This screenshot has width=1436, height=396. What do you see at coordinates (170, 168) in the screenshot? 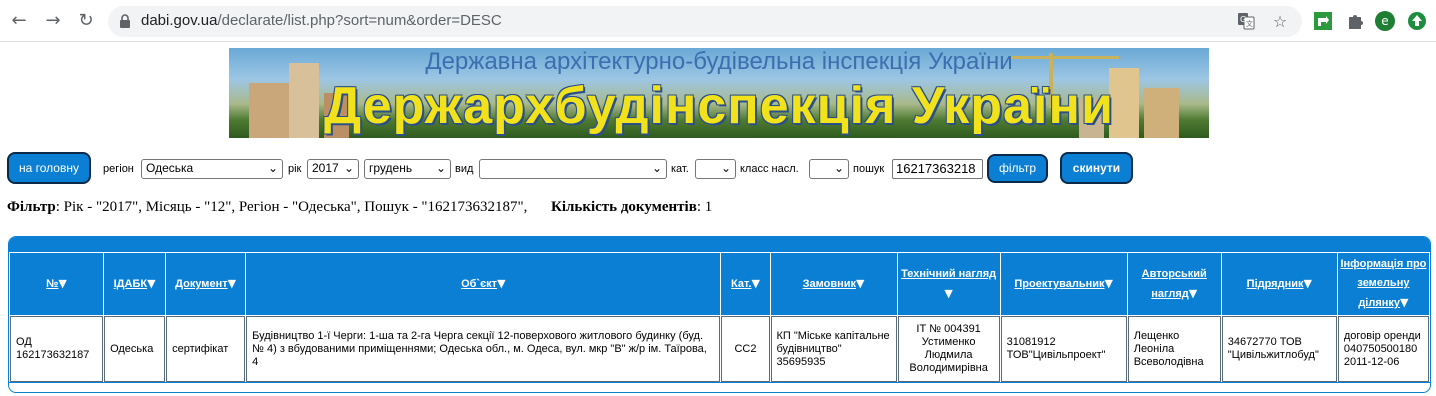
I see `region-select-value: Одеська` at bounding box center [170, 168].